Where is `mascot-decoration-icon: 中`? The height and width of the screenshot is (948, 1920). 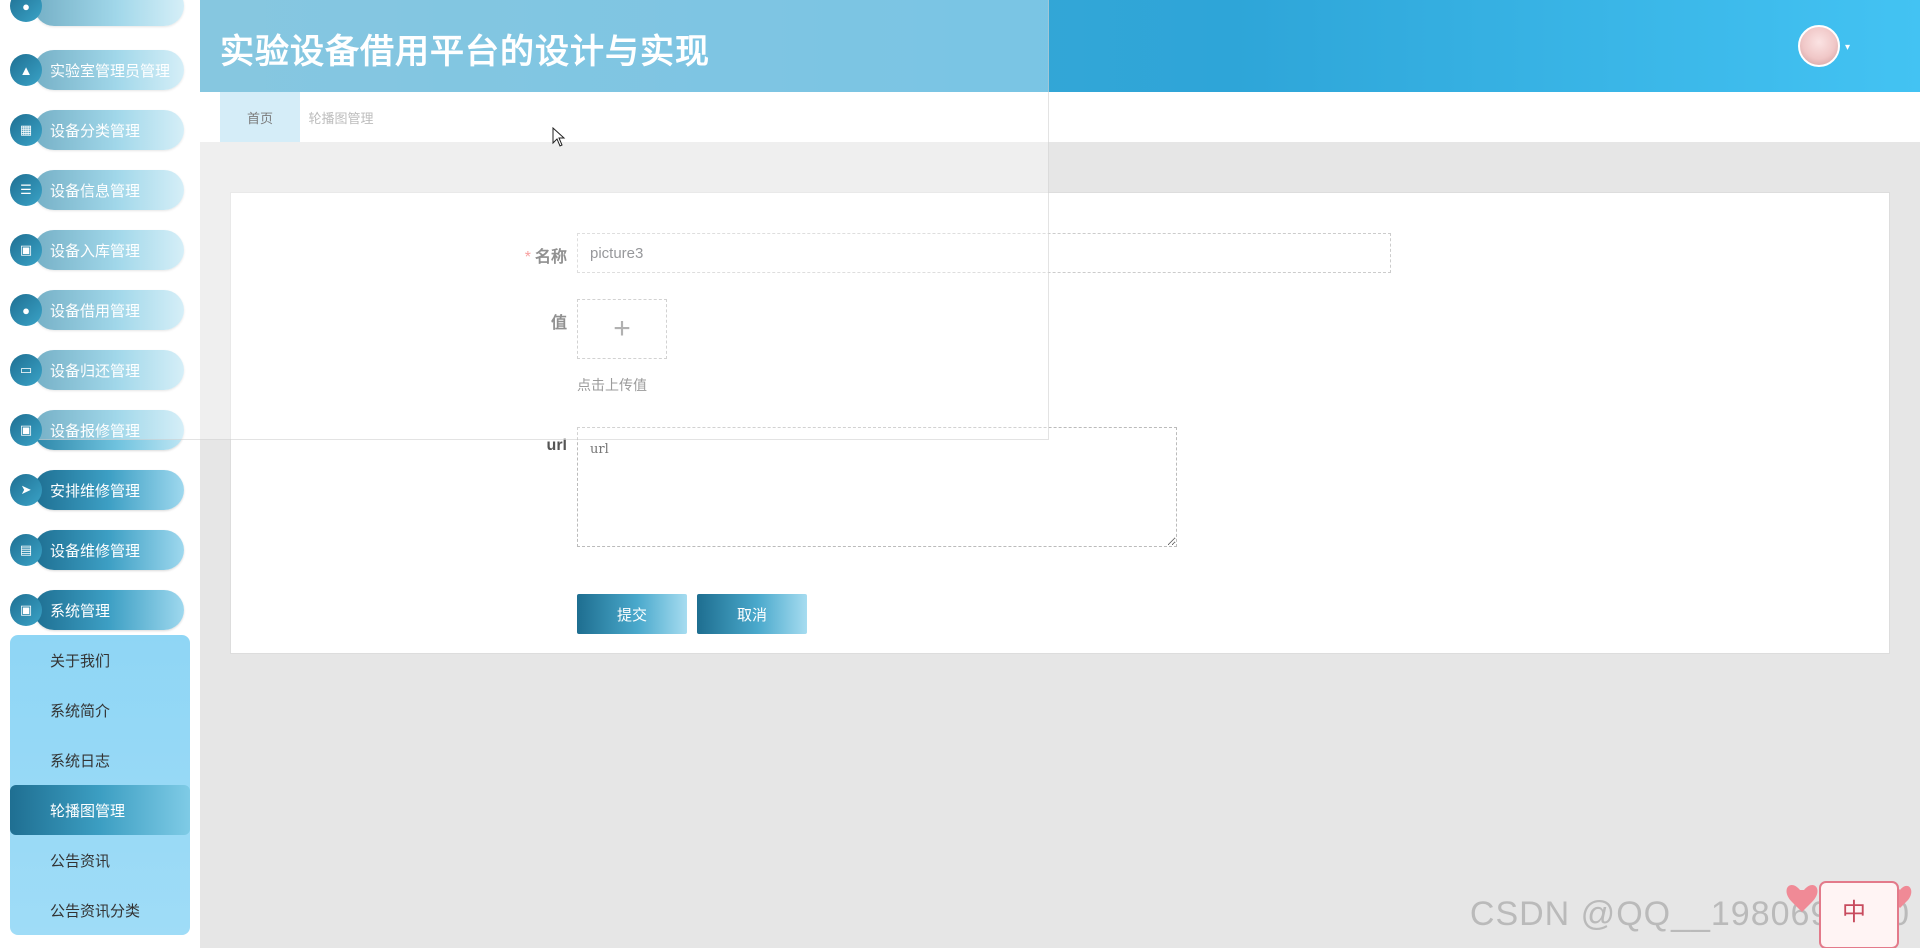 mascot-decoration-icon: 中 is located at coordinates (1849, 914).